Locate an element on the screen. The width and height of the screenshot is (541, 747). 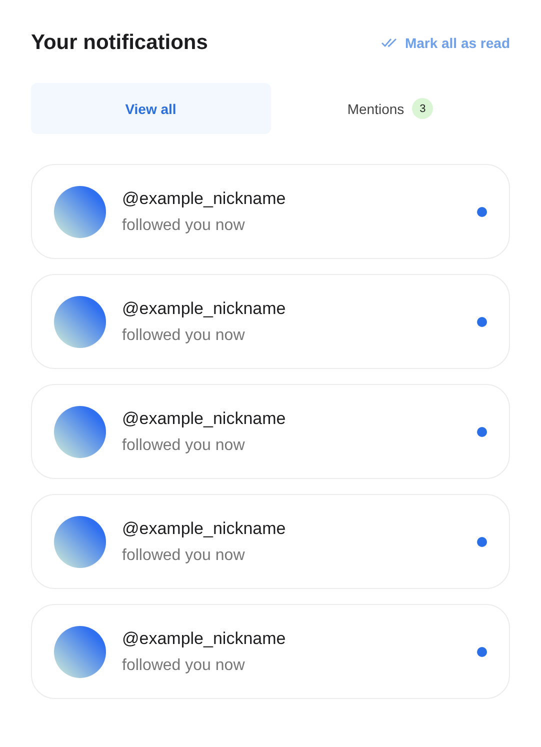
page-title: Your notifications is located at coordinates (119, 43).